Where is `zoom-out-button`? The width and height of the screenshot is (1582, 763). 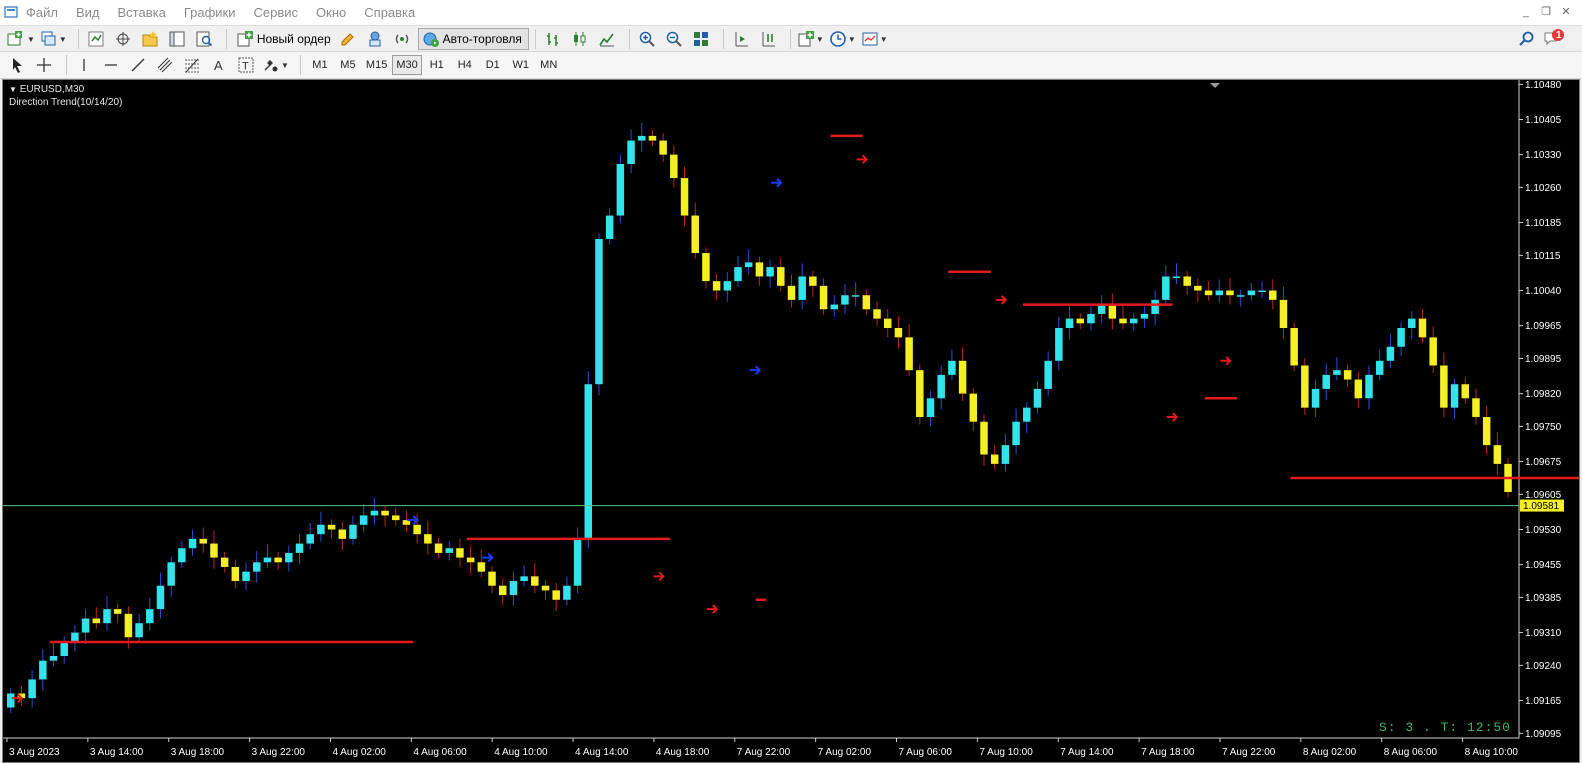 zoom-out-button is located at coordinates (674, 39).